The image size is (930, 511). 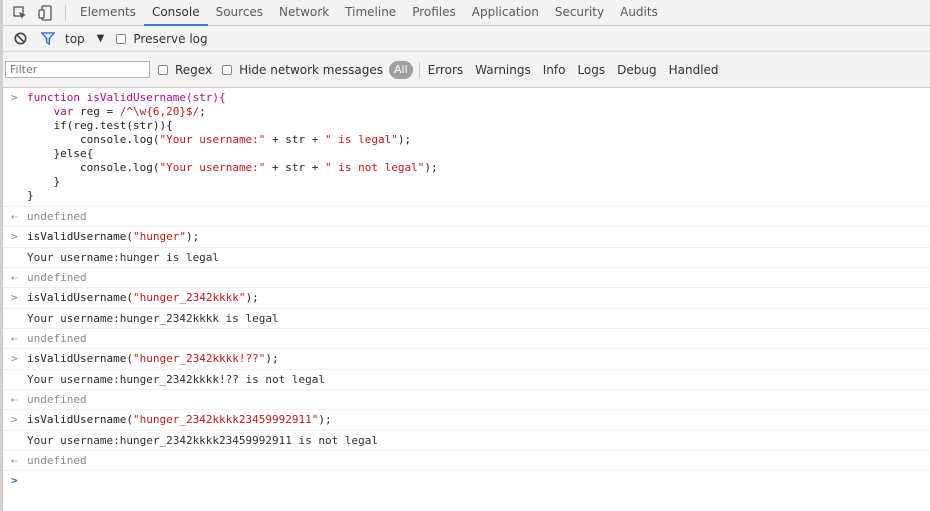 I want to click on filter-separator, so click(x=419, y=69).